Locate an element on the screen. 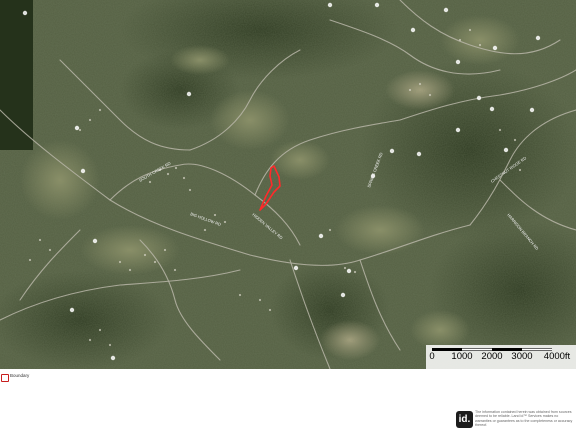  scale-tick-label: 2000 is located at coordinates (492, 356).